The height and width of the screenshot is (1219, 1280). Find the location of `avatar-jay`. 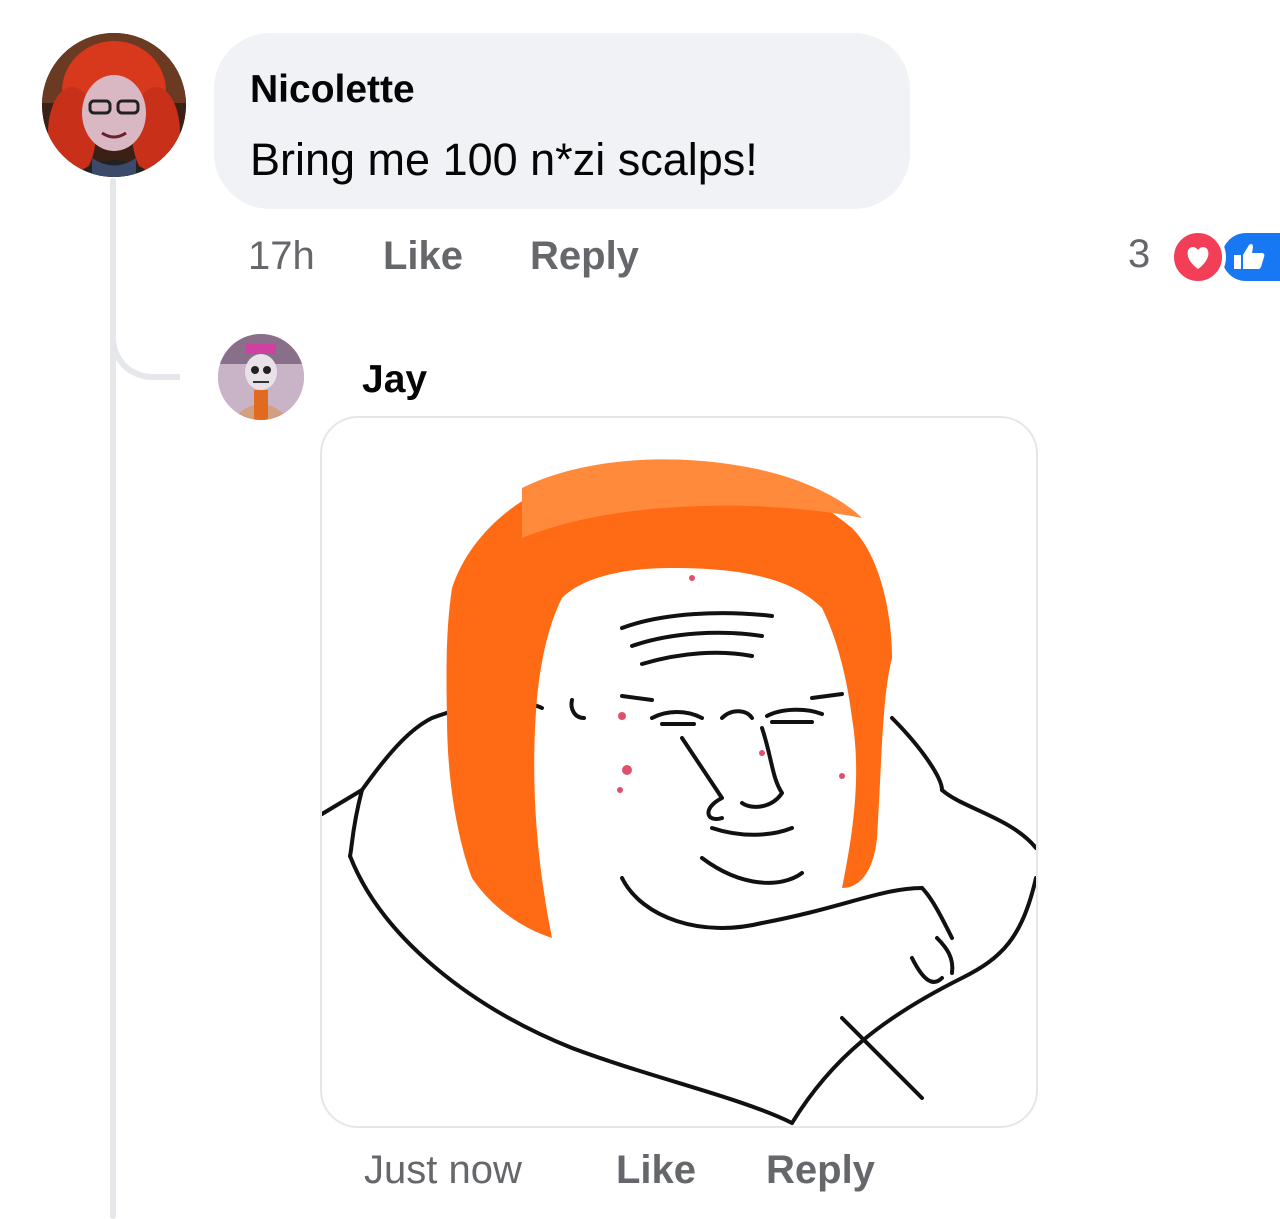

avatar-jay is located at coordinates (261, 377).